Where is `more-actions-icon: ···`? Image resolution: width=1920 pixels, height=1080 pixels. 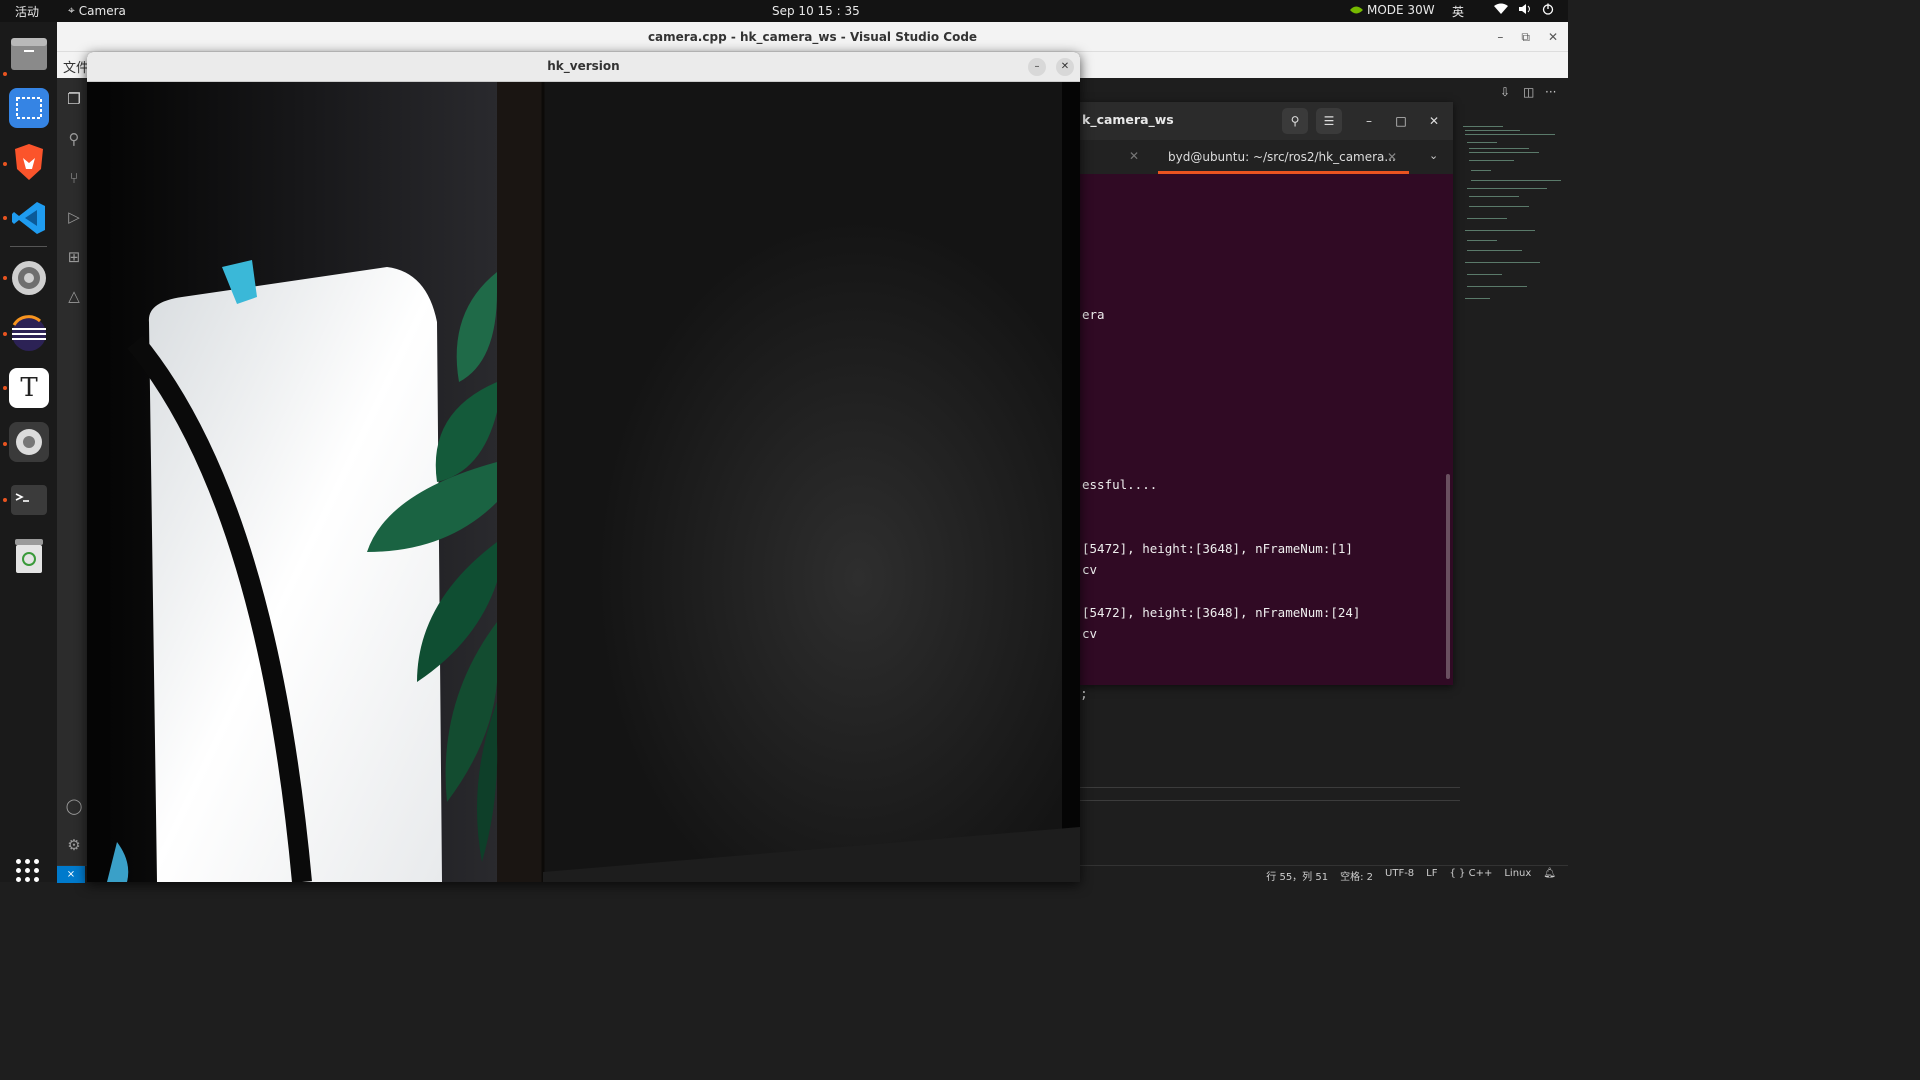 more-actions-icon: ··· is located at coordinates (1550, 92).